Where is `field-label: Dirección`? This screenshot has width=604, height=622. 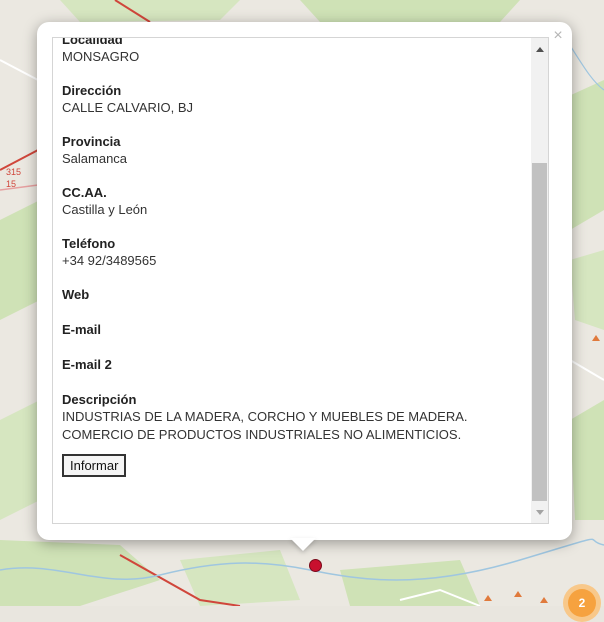
field-label: Dirección is located at coordinates (92, 90).